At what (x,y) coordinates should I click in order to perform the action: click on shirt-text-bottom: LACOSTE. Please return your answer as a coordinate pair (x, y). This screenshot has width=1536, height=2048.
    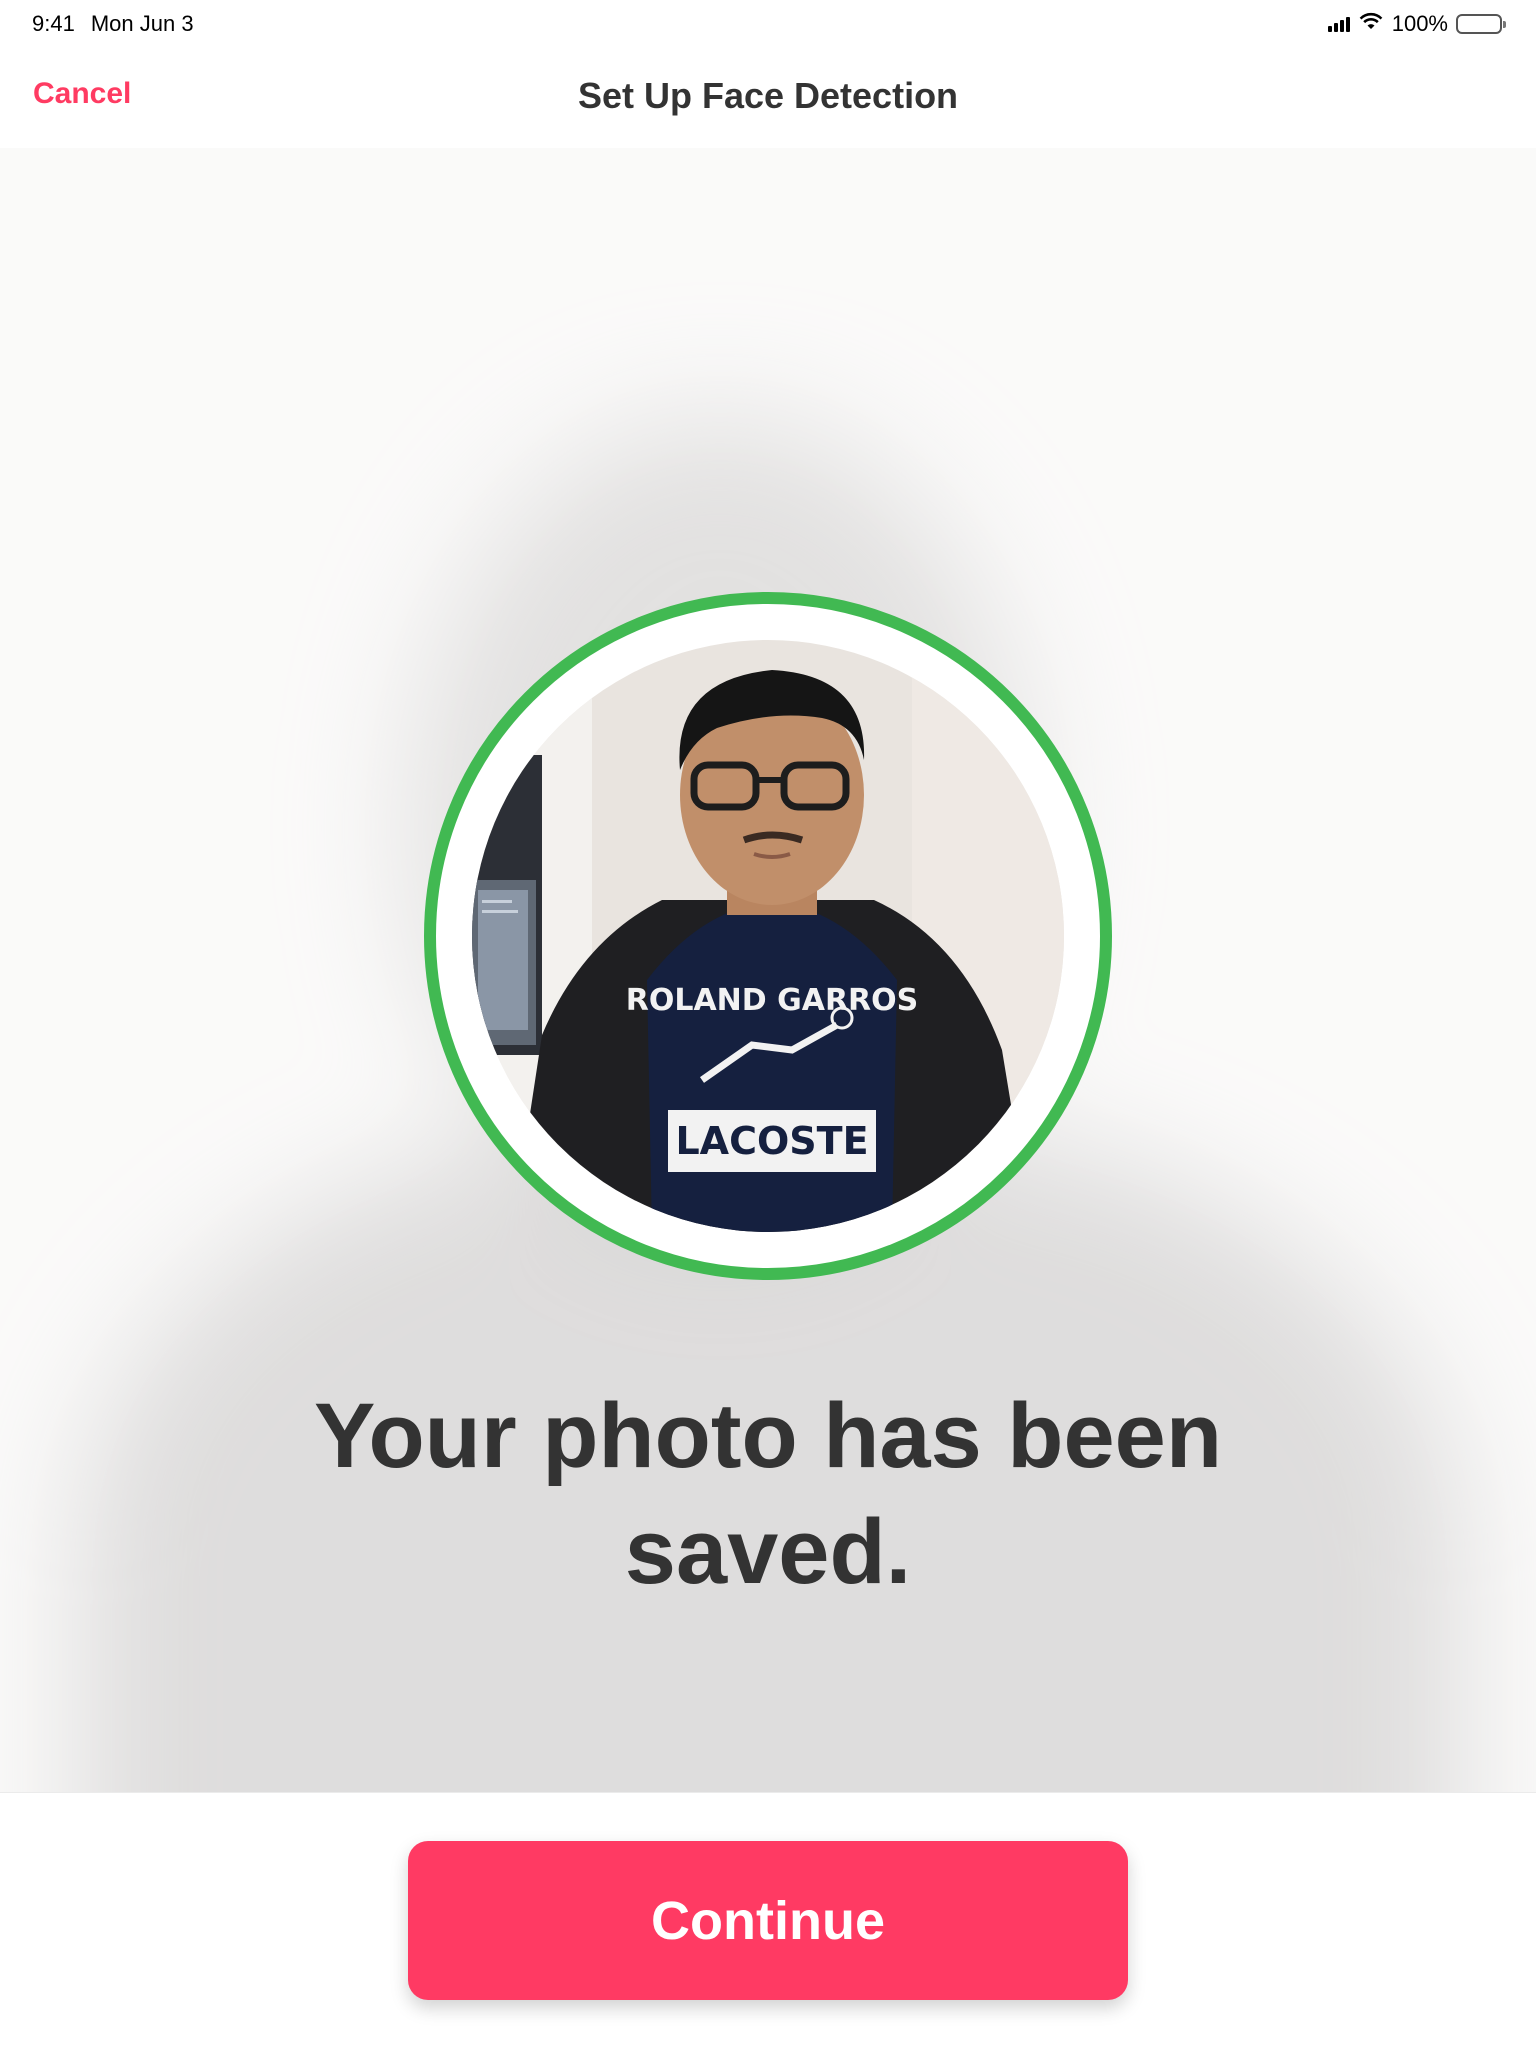
    Looking at the image, I should click on (771, 1141).